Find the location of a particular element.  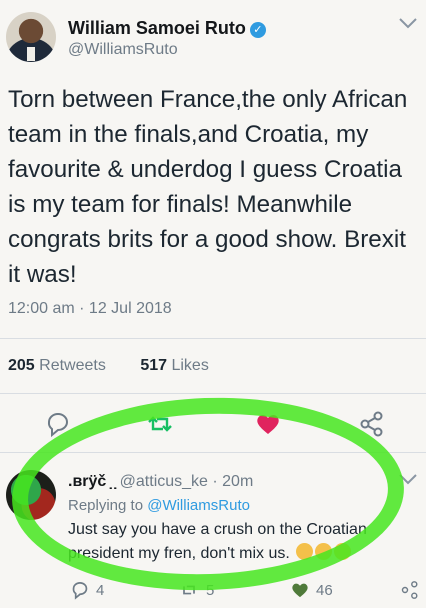

author-name: William Samoei Ruto ✓ is located at coordinates (167, 28).